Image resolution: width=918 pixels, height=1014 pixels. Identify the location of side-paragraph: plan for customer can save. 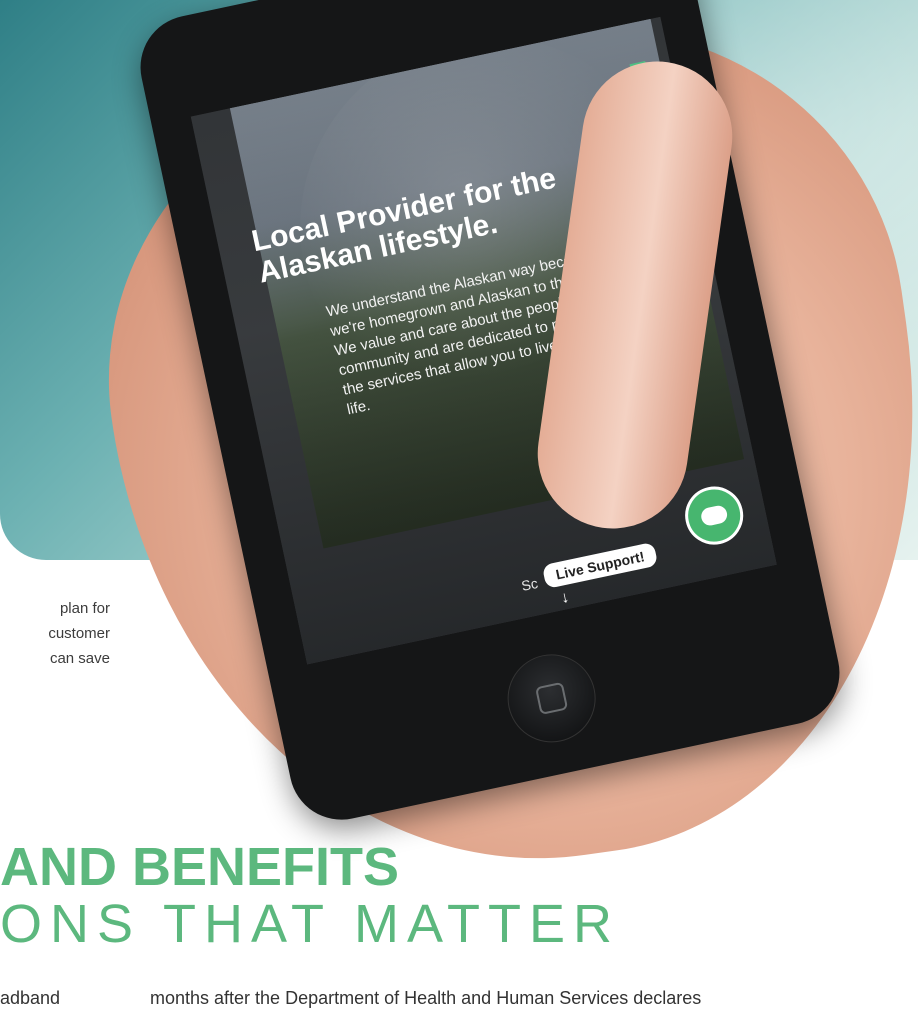
(55, 633).